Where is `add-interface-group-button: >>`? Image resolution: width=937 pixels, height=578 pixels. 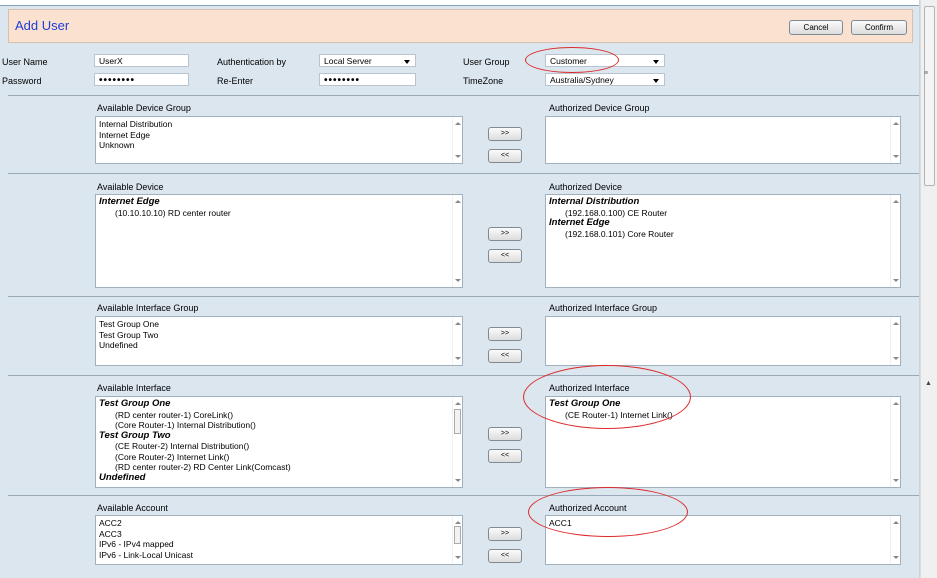
add-interface-group-button: >> is located at coordinates (505, 334).